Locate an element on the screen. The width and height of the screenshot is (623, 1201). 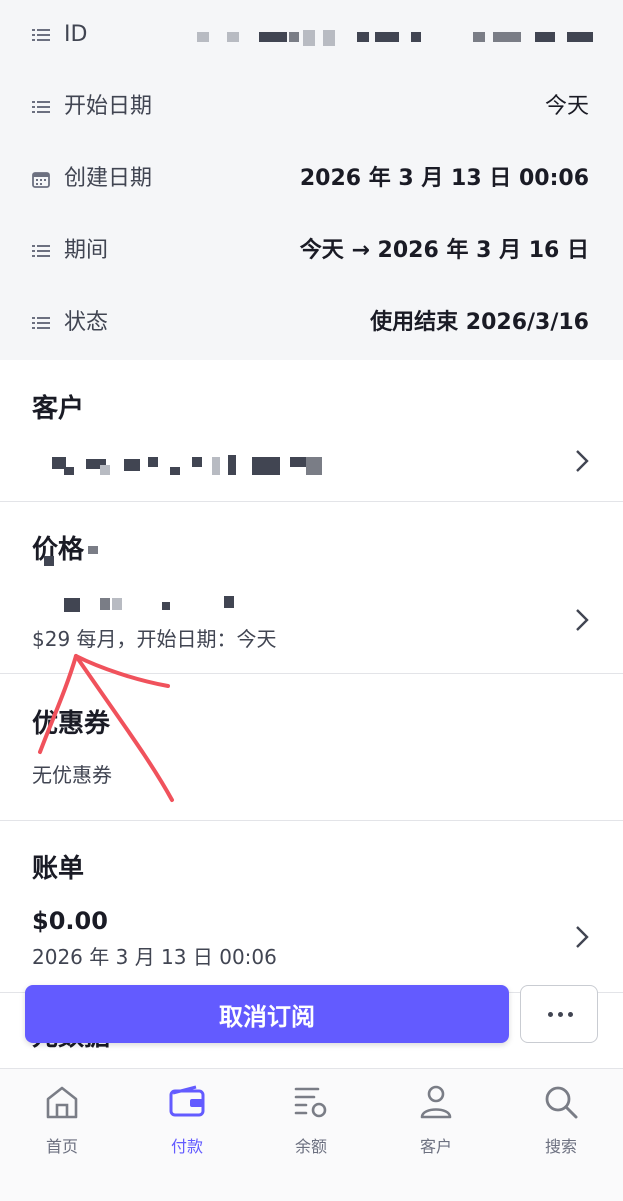
detail-value-status: 使用结束 2026/3/16 is located at coordinates (479, 322).